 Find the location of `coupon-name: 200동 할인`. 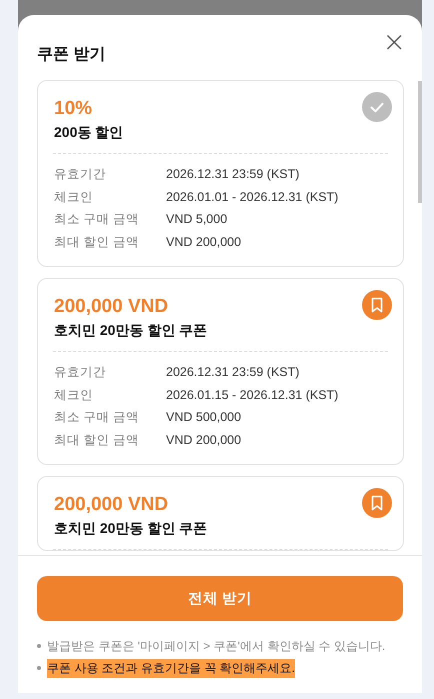

coupon-name: 200동 할인 is located at coordinates (89, 132).